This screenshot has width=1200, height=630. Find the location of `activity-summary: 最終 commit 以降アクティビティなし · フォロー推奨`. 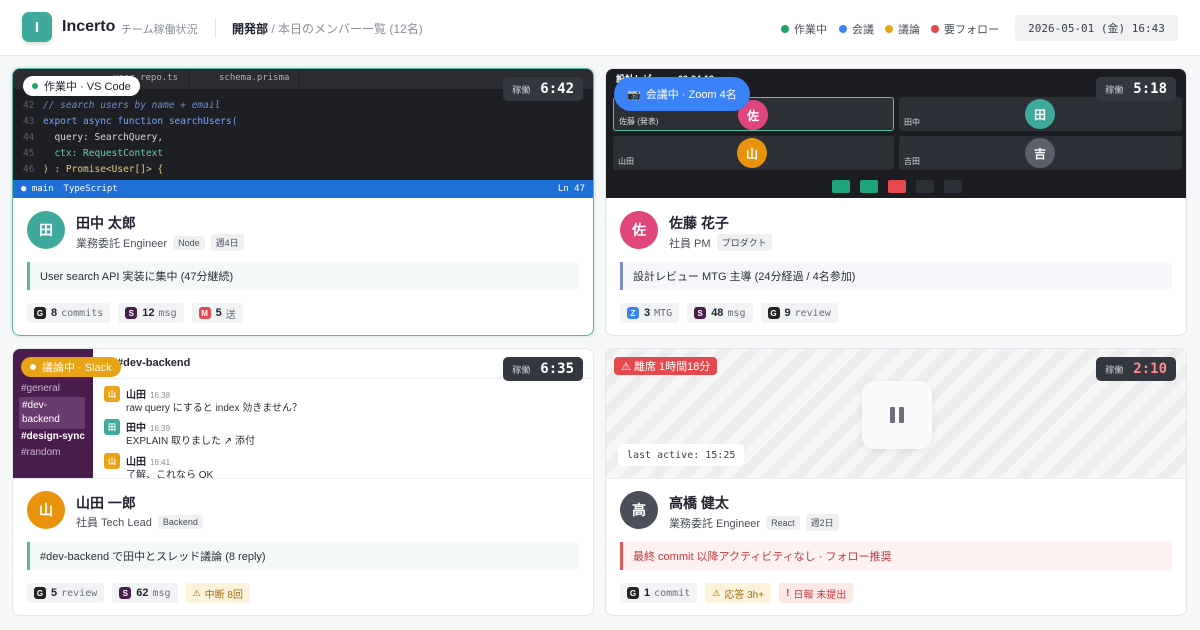

activity-summary: 最終 commit 以降アクティビティなし · フォロー推奨 is located at coordinates (896, 556).